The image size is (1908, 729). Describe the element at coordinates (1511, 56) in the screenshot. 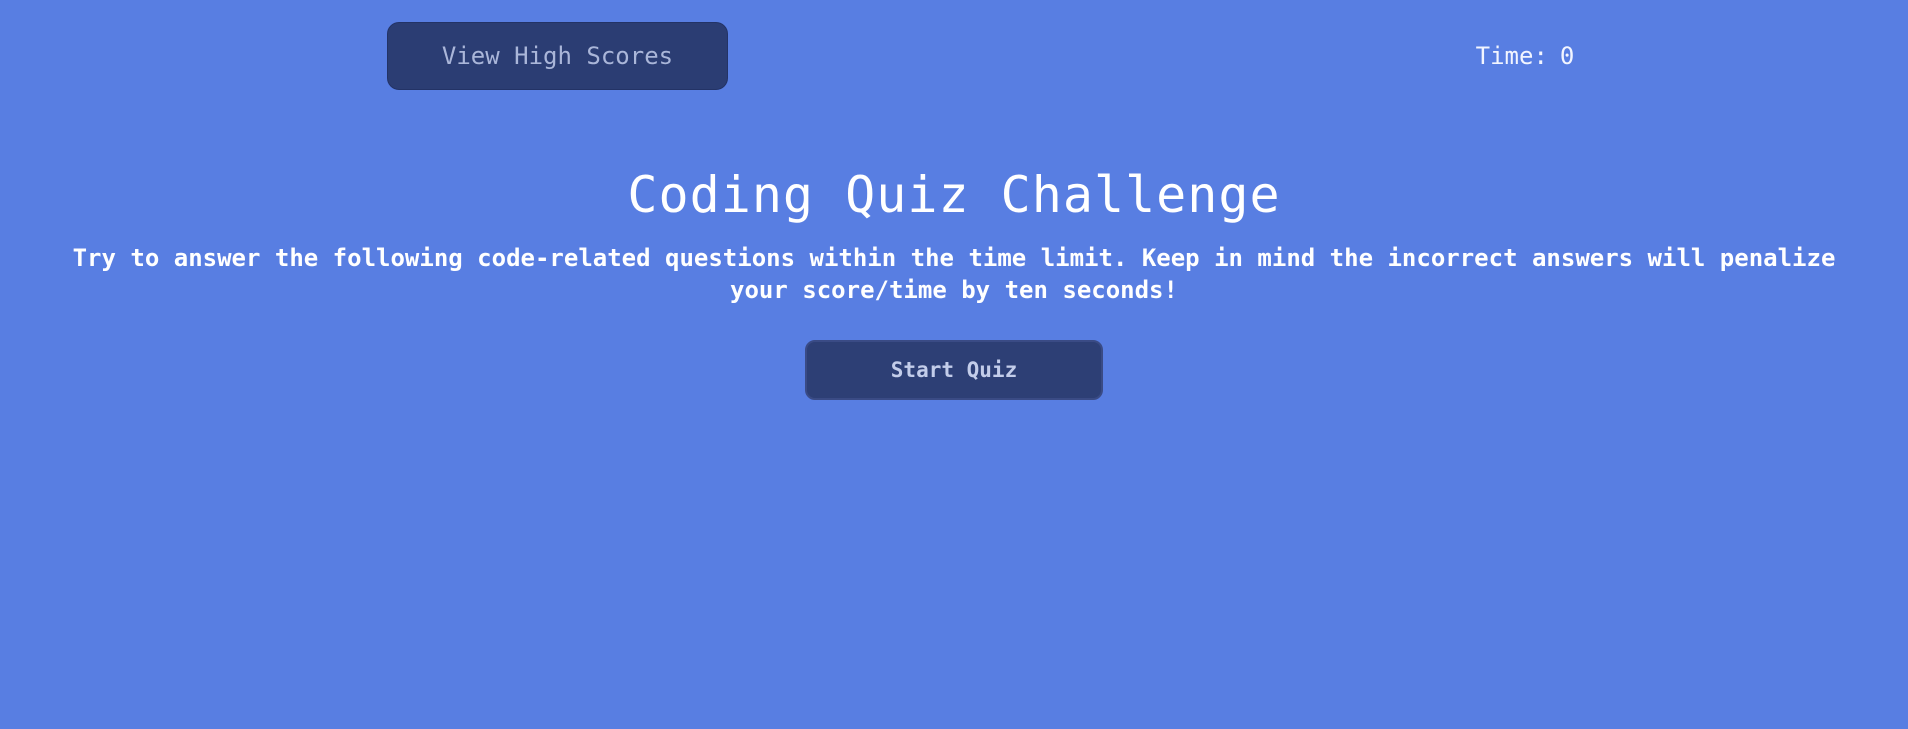

I see `timer-label: Time:` at that location.